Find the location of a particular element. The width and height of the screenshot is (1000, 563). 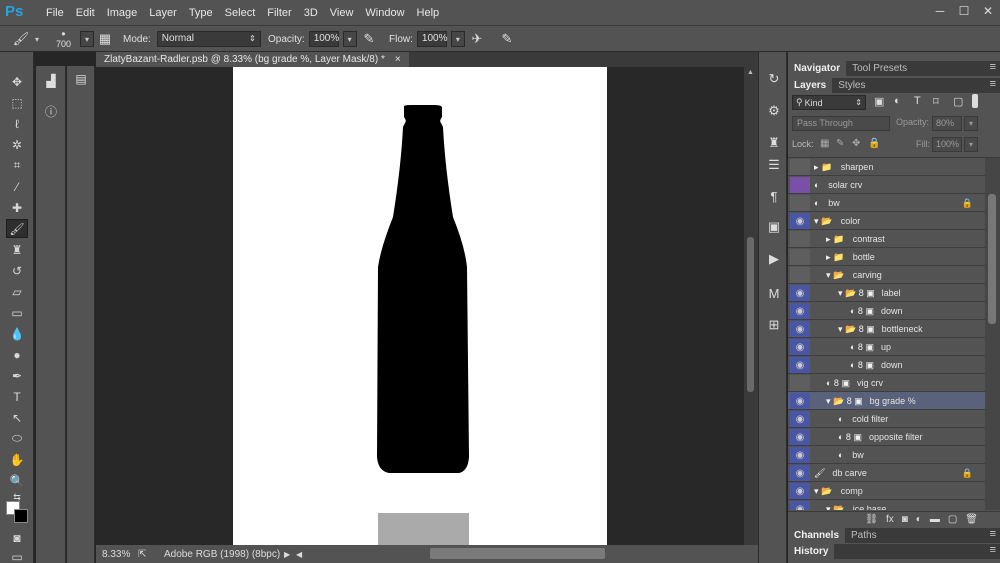

layer-row: ◉ ◐ 8 ▣ opposite filter is located at coordinates (886, 437).